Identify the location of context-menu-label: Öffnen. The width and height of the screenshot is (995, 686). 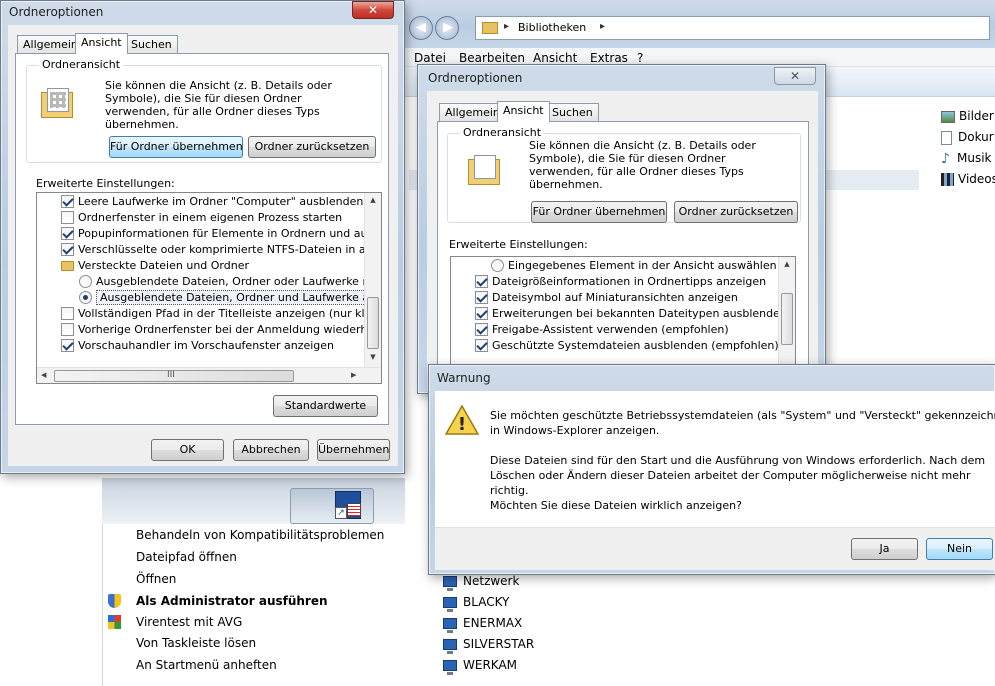
(156, 579).